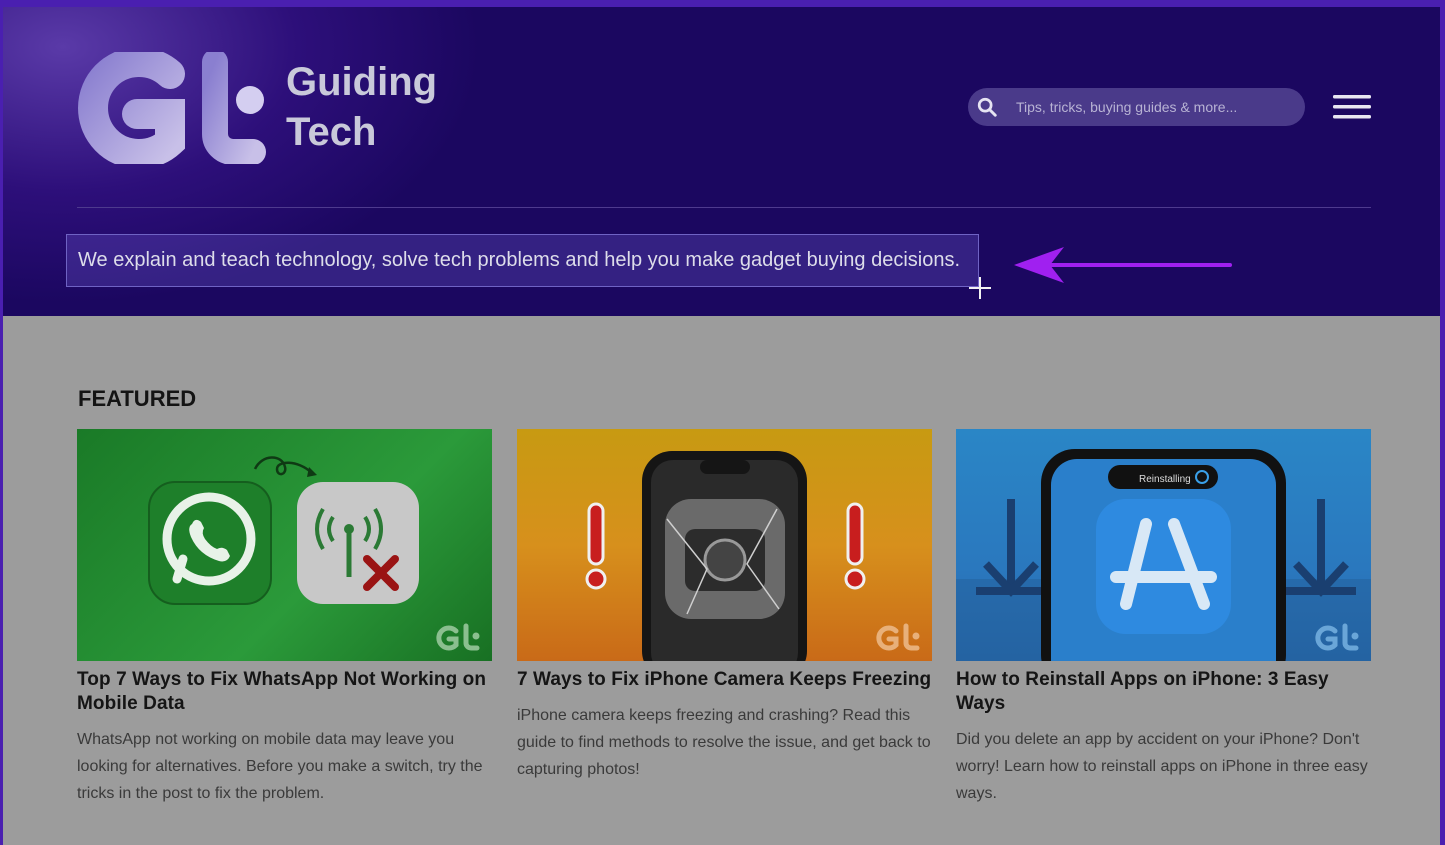  Describe the element at coordinates (1163, 555) in the screenshot. I see `app-store-icon: Reinstalling` at that location.